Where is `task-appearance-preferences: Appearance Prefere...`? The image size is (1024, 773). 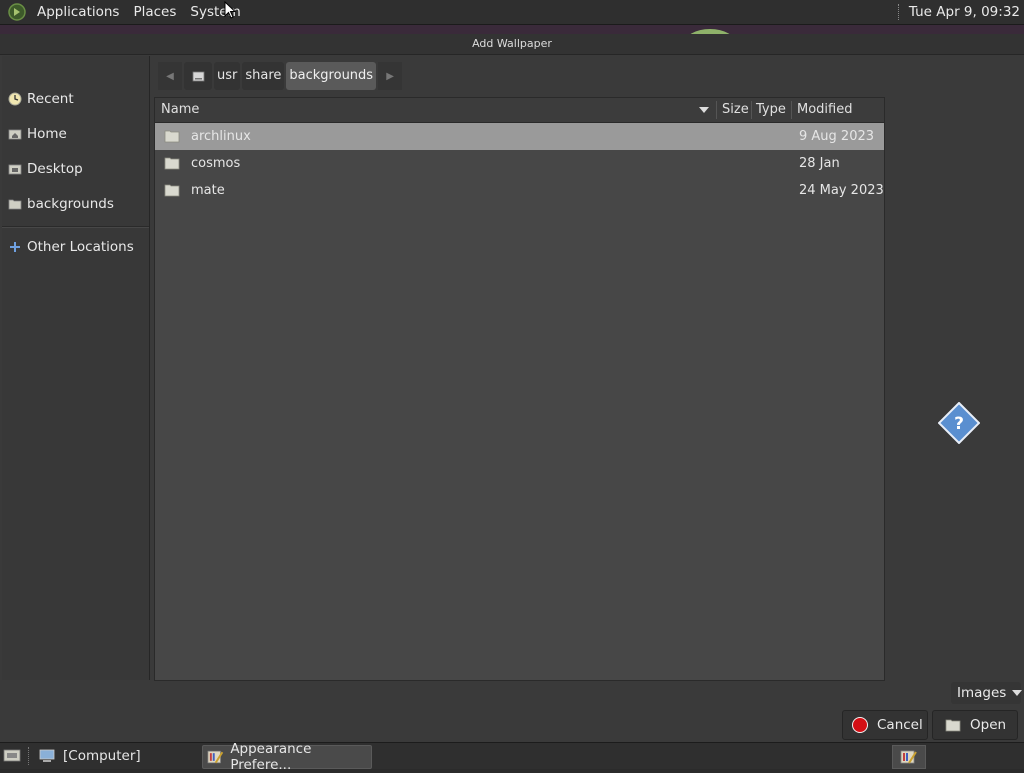
task-appearance-preferences: Appearance Prefere... is located at coordinates (287, 757).